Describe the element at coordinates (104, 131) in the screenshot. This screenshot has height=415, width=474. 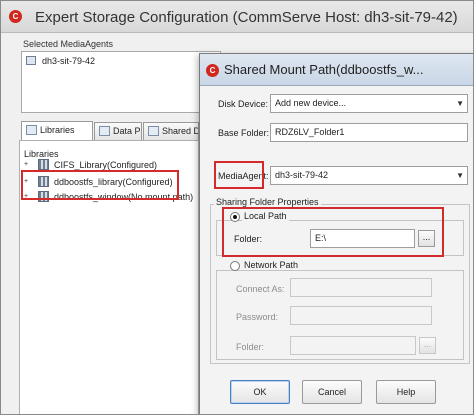
I see `data-paths-icon` at that location.